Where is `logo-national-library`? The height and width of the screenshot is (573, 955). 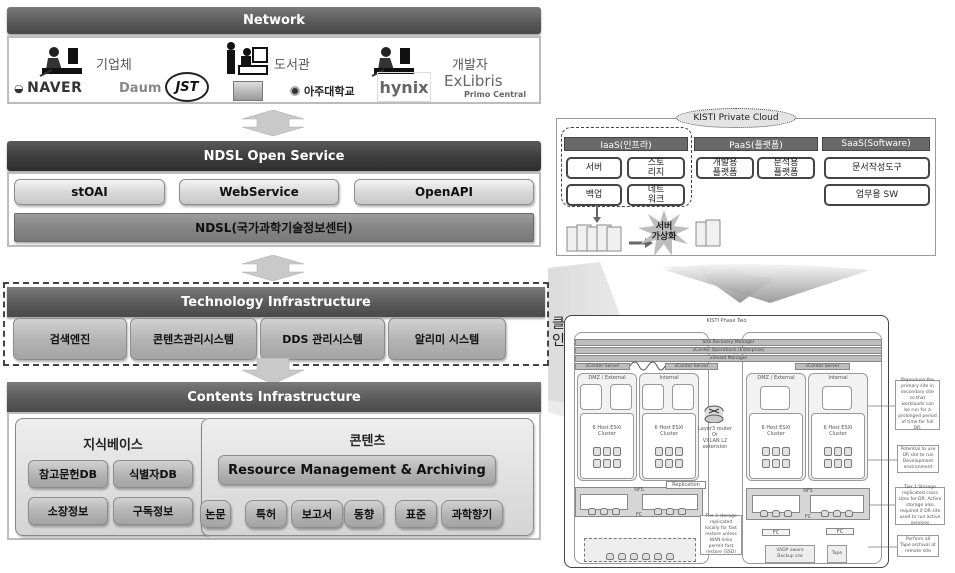 logo-national-library is located at coordinates (248, 91).